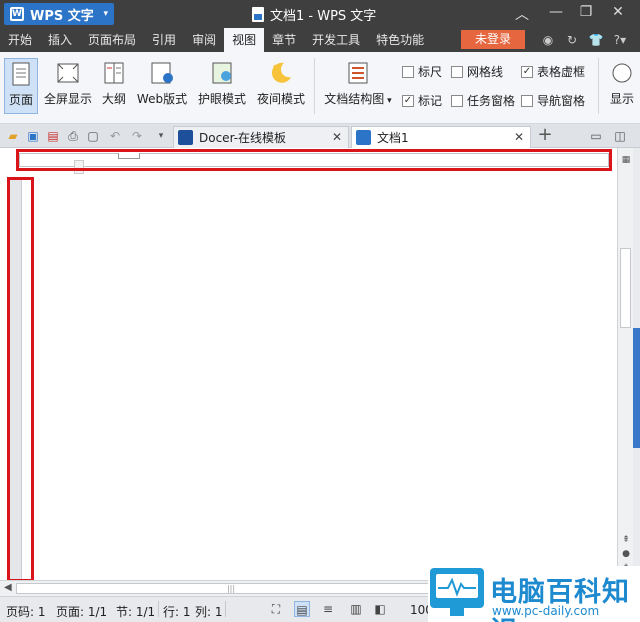  I want to click on display-icon, so click(622, 73).